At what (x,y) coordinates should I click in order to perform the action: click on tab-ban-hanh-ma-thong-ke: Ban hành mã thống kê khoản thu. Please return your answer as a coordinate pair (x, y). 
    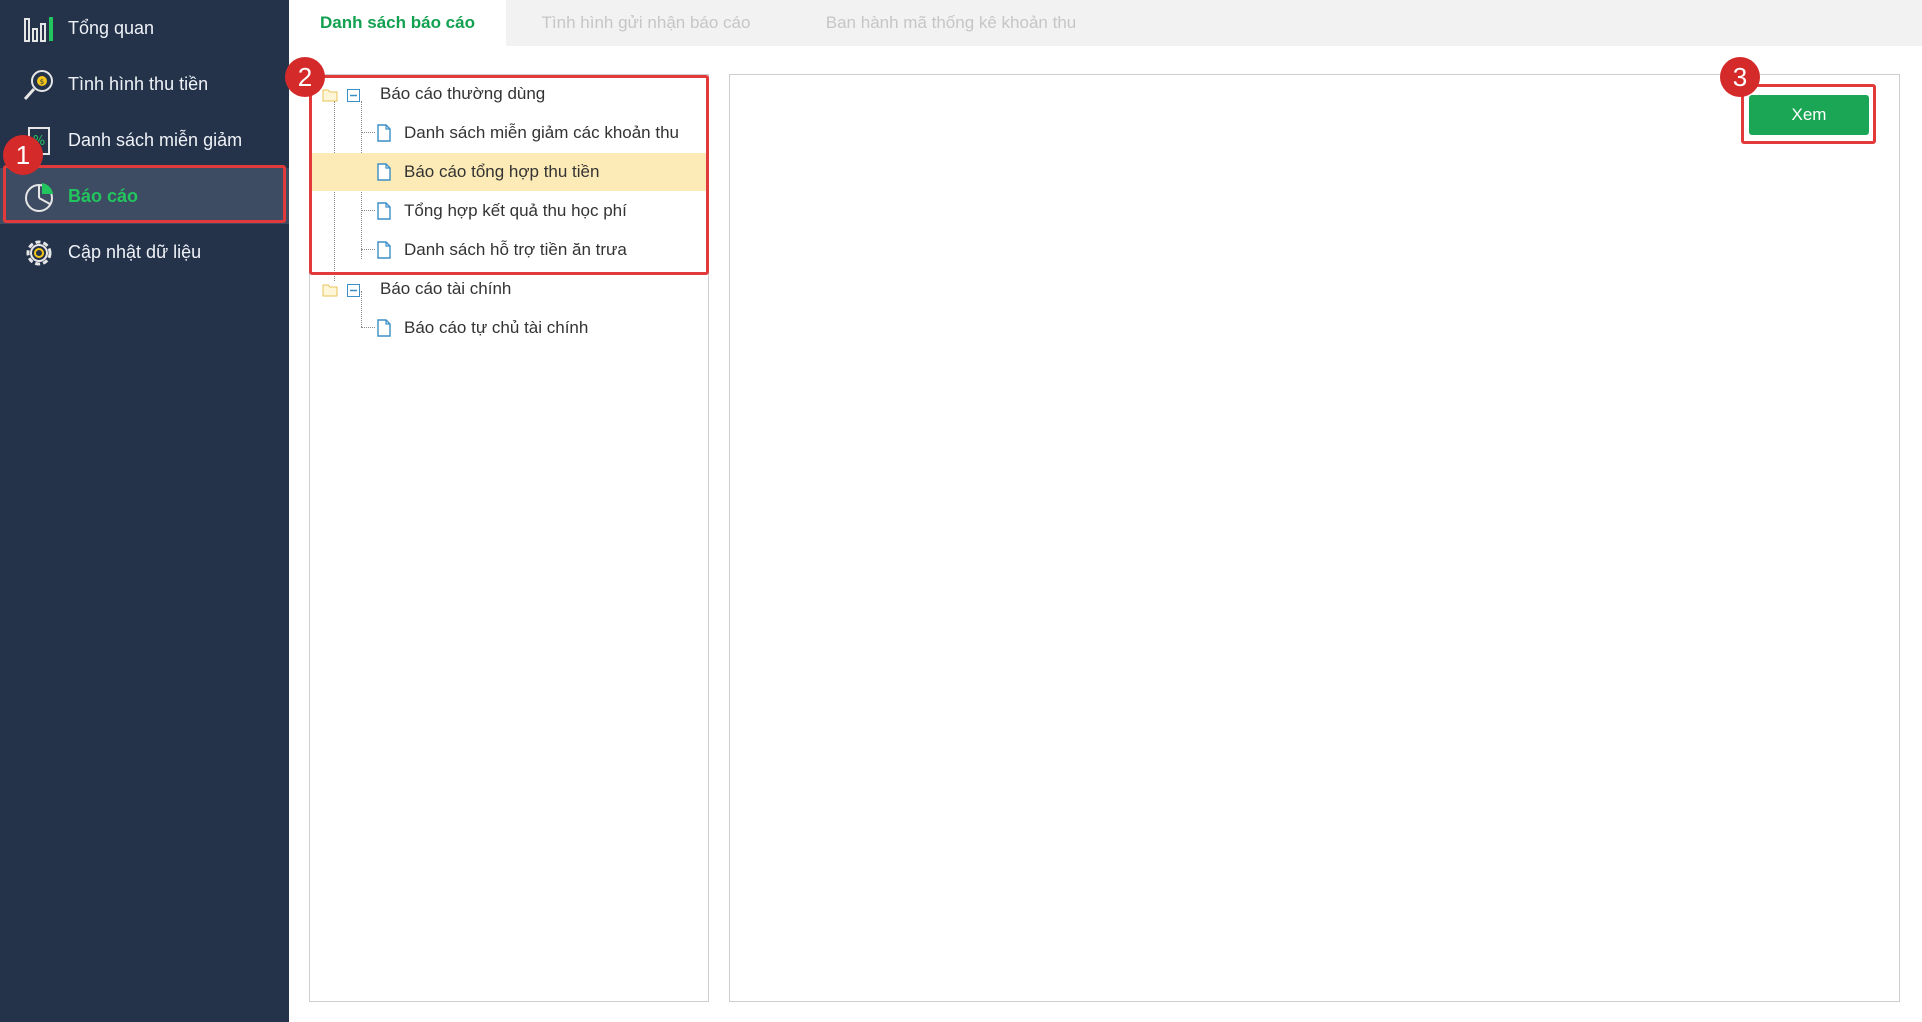
    Looking at the image, I should click on (951, 23).